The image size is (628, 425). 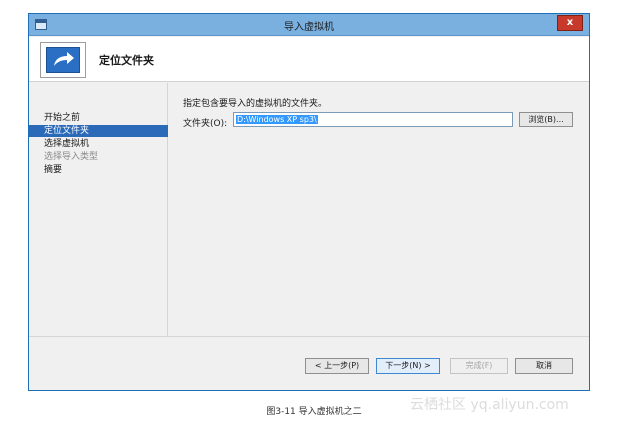 What do you see at coordinates (98, 144) in the screenshot?
I see `step-select-vm: 选择虚拟机` at bounding box center [98, 144].